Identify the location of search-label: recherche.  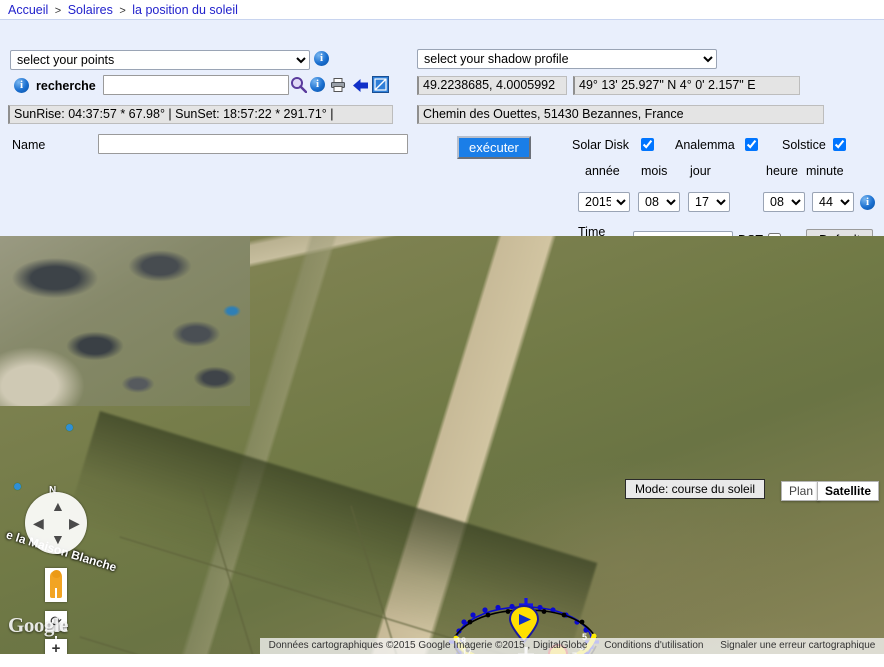
(66, 86).